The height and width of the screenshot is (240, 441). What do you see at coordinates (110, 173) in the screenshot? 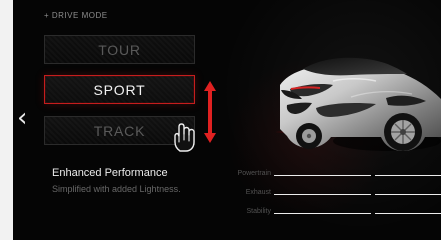
I see `performance-title: Enhanced Performance` at bounding box center [110, 173].